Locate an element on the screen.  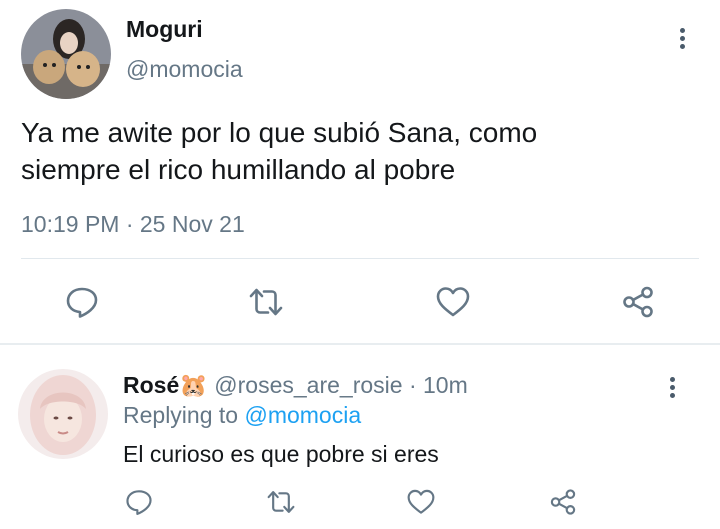
reply-reply-button is located at coordinates (139, 502).